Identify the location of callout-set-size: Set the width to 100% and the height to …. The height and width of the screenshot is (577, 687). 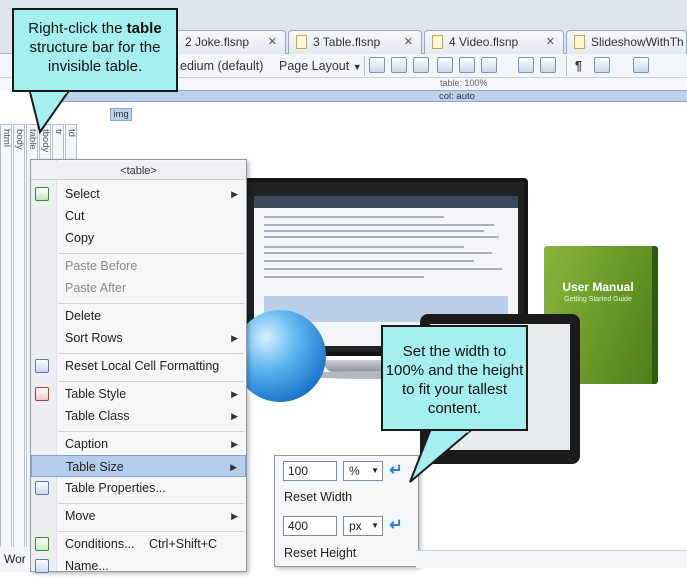
(454, 378).